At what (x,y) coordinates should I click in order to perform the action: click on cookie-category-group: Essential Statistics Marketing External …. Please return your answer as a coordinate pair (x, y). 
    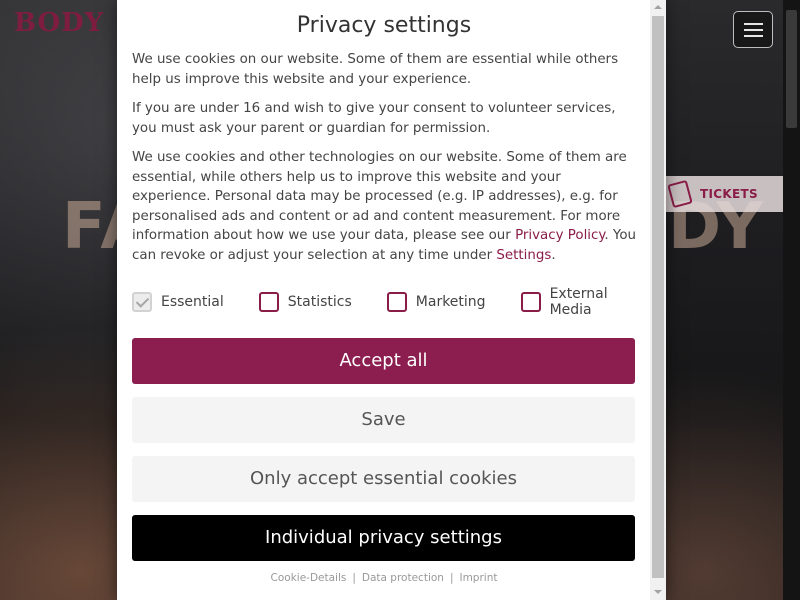
    Looking at the image, I should click on (384, 302).